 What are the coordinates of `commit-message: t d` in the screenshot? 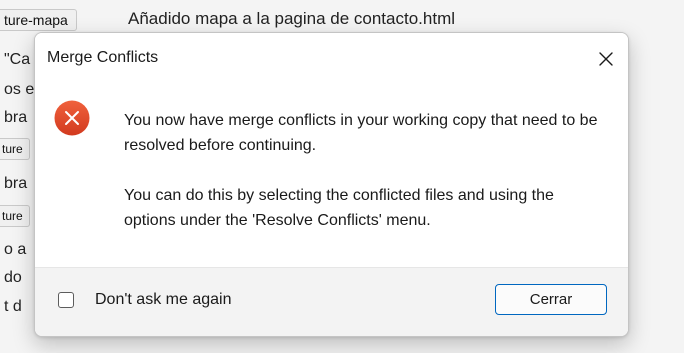 It's located at (13, 306).